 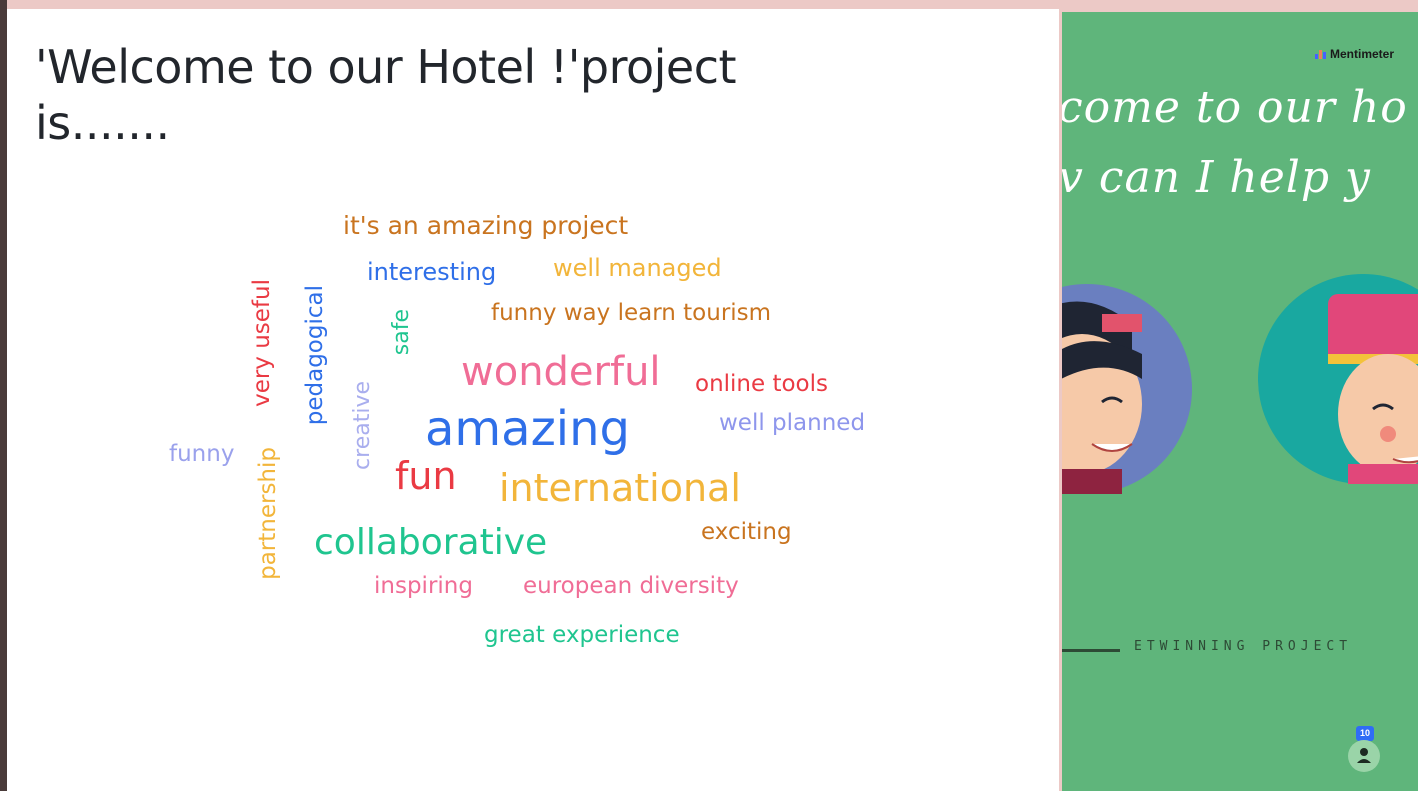 I want to click on word-cloud-item: well planned, so click(x=792, y=423).